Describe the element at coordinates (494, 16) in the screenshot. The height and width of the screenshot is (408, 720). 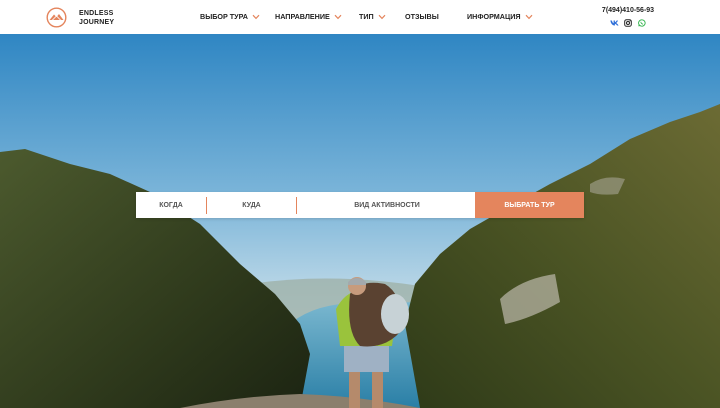
I see `nav-label: ИНФОРМАЦИЯ` at that location.